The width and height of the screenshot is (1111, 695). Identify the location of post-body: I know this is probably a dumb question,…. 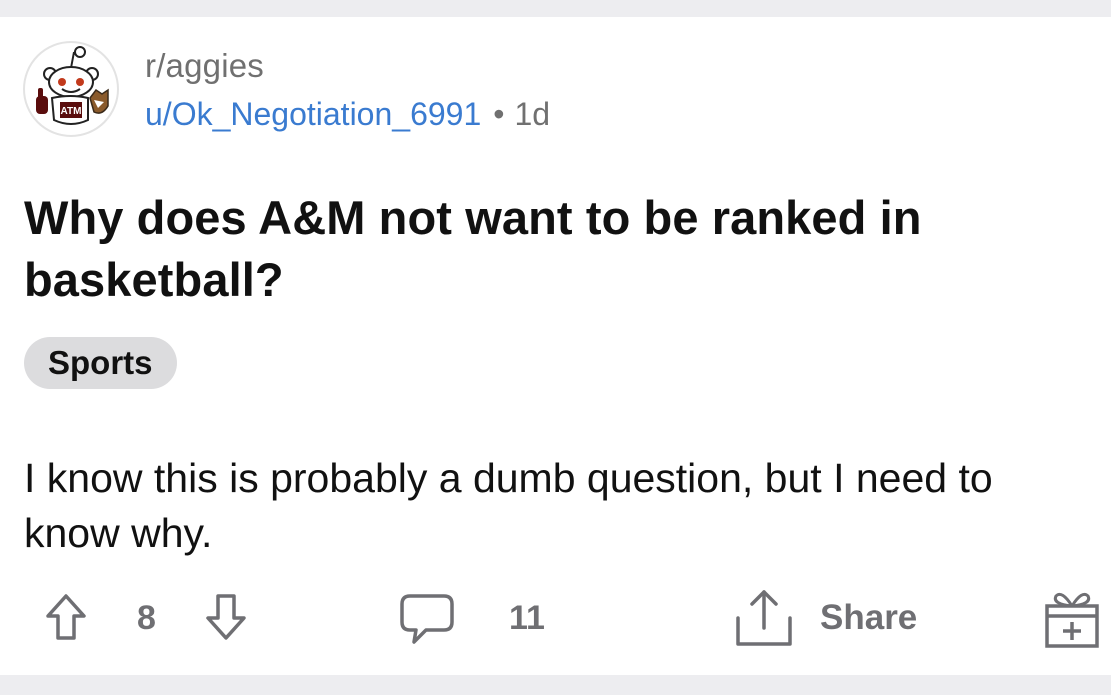
(508, 505).